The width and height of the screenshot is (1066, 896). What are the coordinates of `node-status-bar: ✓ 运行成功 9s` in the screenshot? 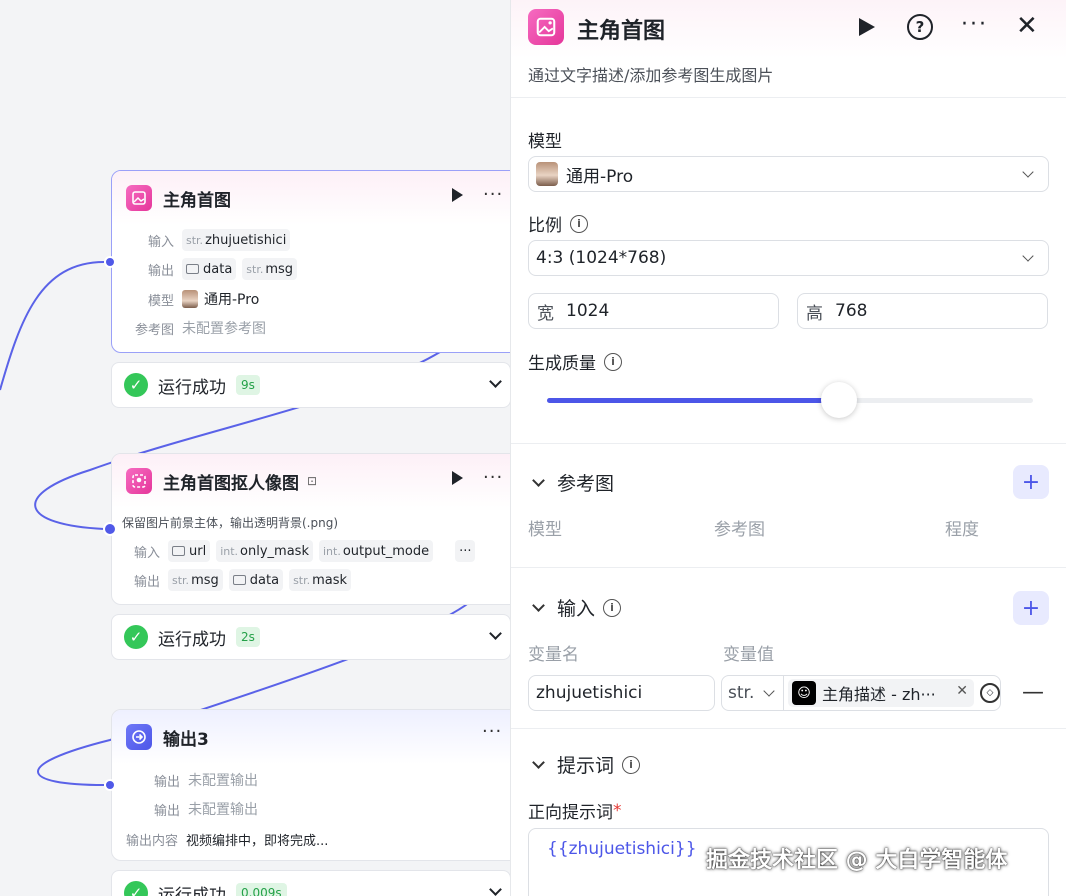 It's located at (311, 385).